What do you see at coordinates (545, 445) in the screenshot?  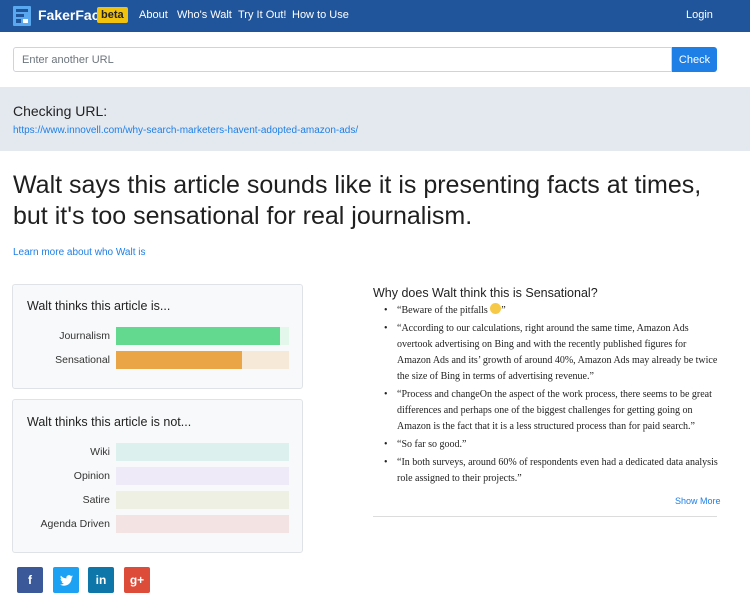 I see `reason-item: “So far so good.”` at bounding box center [545, 445].